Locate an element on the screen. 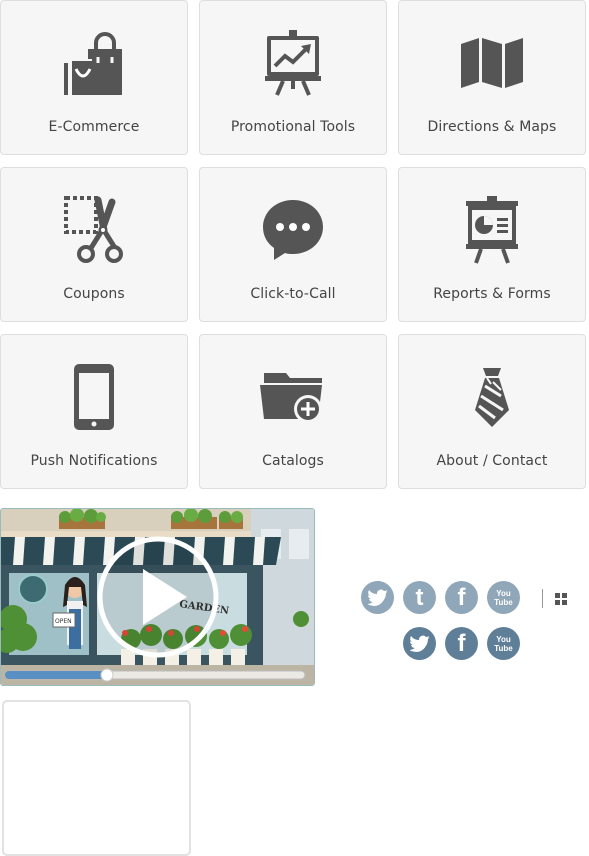 This screenshot has width=589, height=856. tile-label: Catalogs is located at coordinates (293, 461).